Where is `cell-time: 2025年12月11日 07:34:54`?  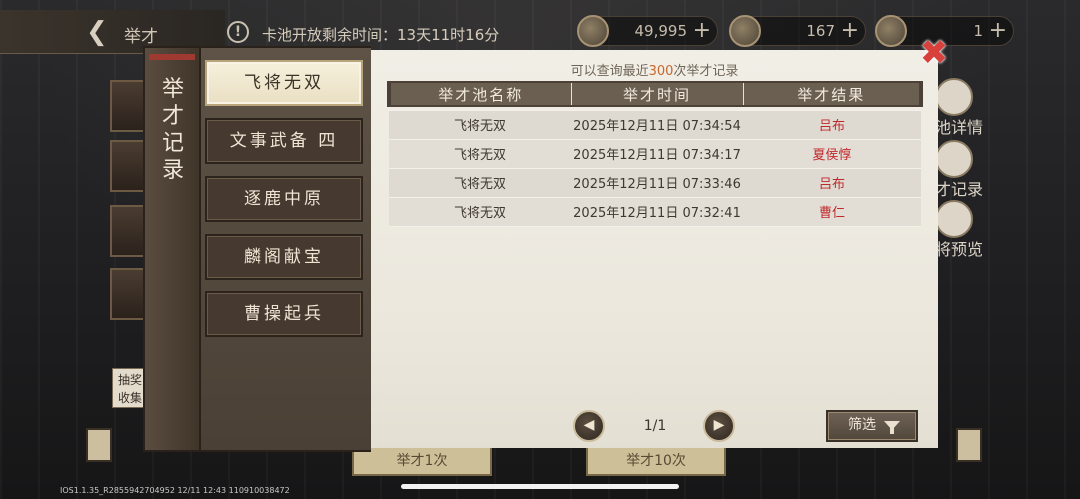 cell-time: 2025年12月11日 07:34:54 is located at coordinates (657, 125).